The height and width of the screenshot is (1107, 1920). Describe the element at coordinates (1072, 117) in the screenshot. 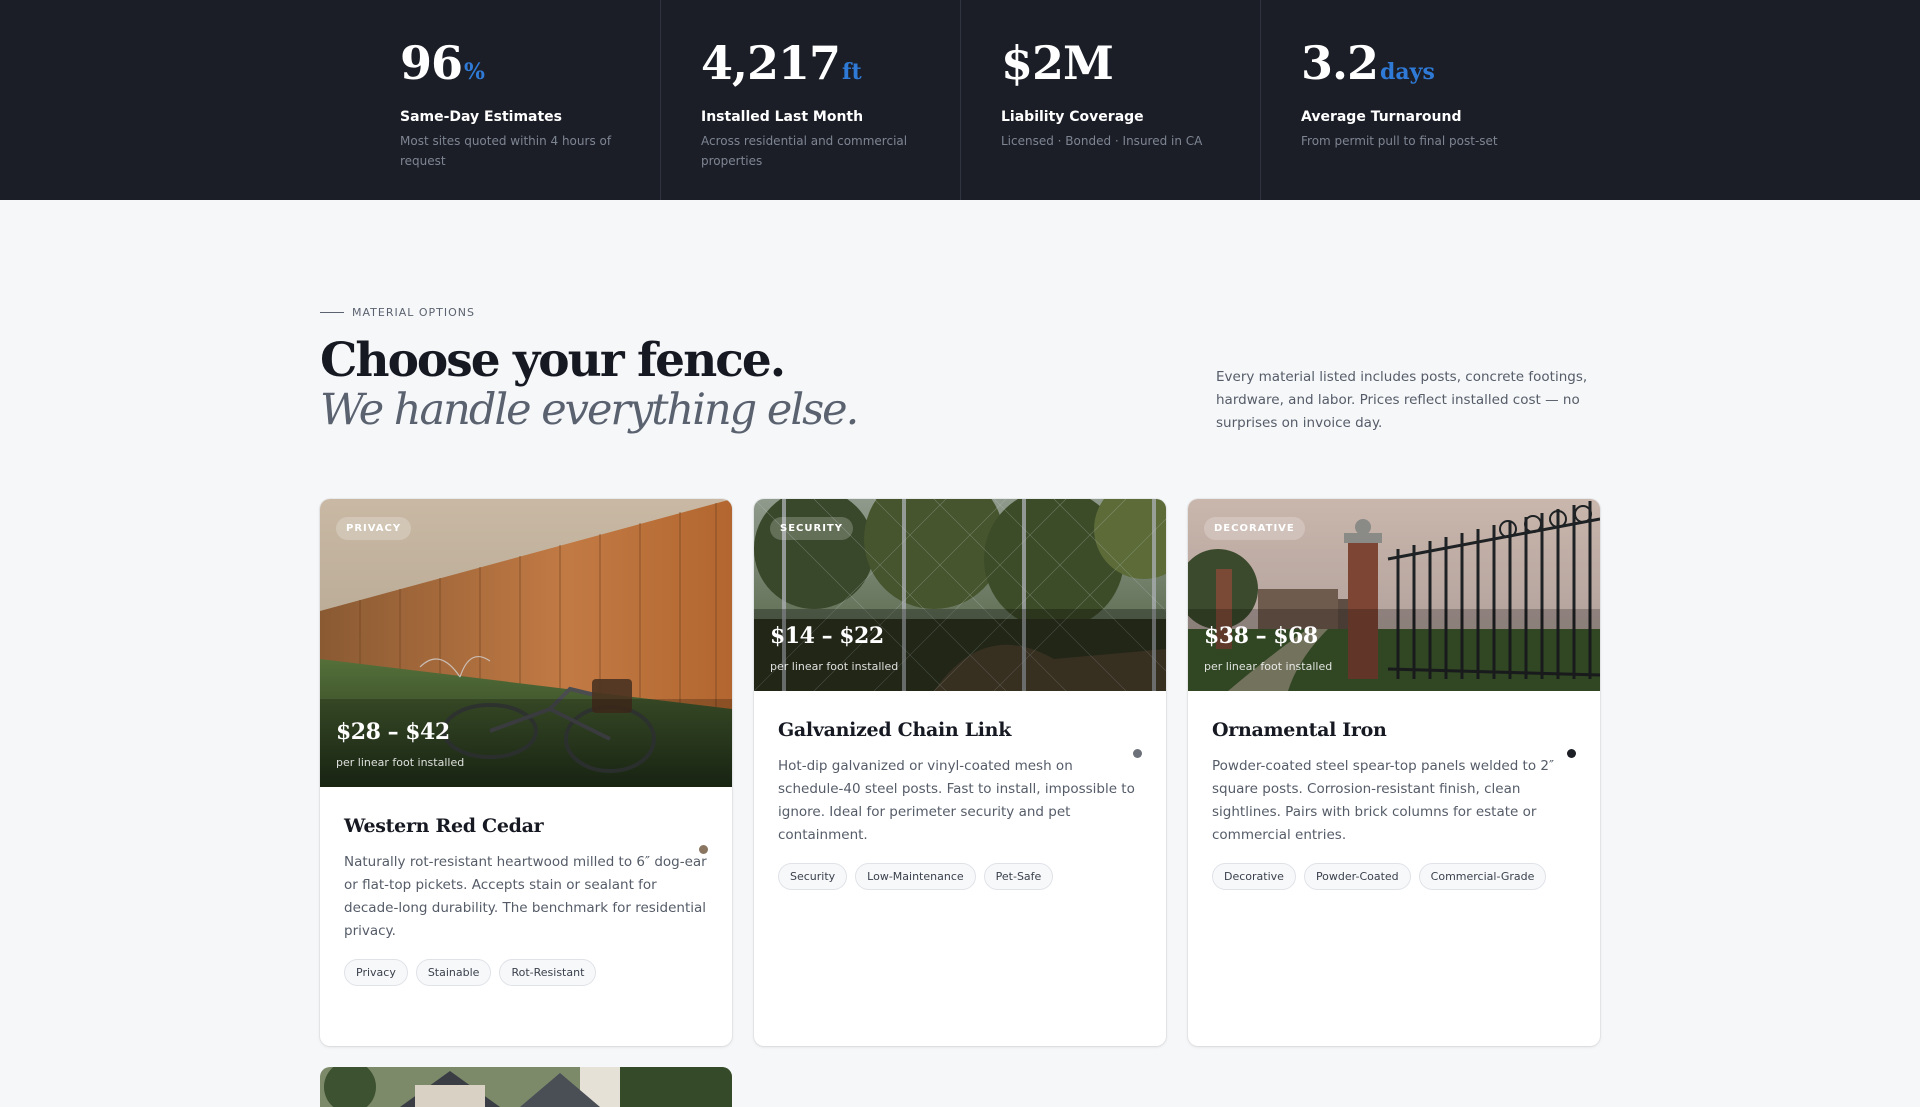

I see `stat-label: Liability Coverage` at that location.